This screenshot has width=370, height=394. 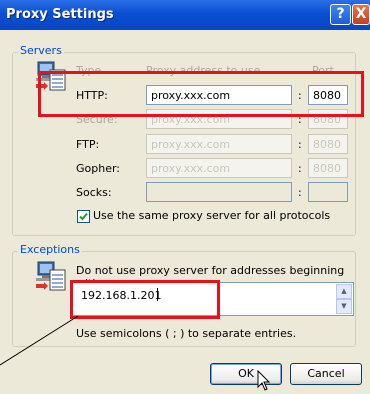 I want to click on mouse-cursor-icon, so click(x=264, y=380).